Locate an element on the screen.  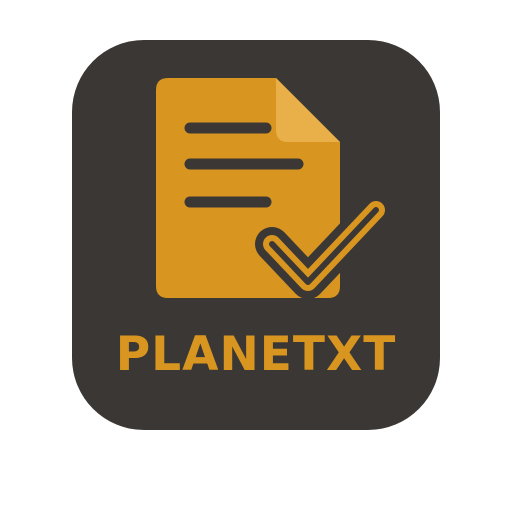
document-fold is located at coordinates (308, 110).